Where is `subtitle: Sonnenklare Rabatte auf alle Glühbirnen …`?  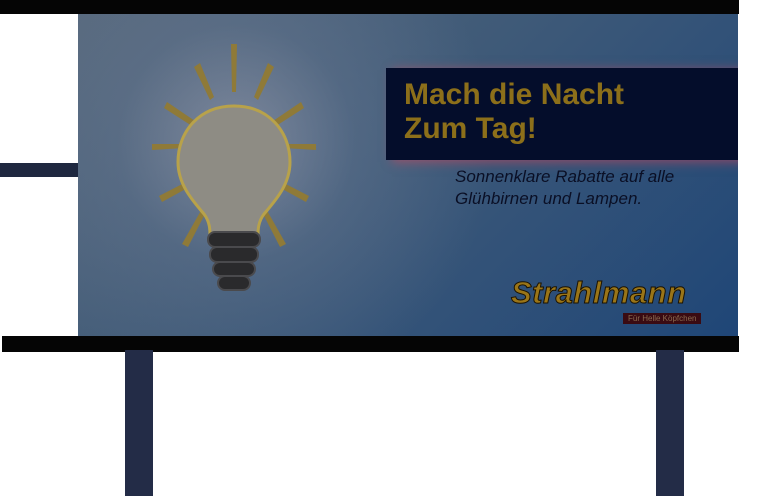
subtitle: Sonnenklare Rabatte auf alle Glühbirnen … is located at coordinates (564, 188).